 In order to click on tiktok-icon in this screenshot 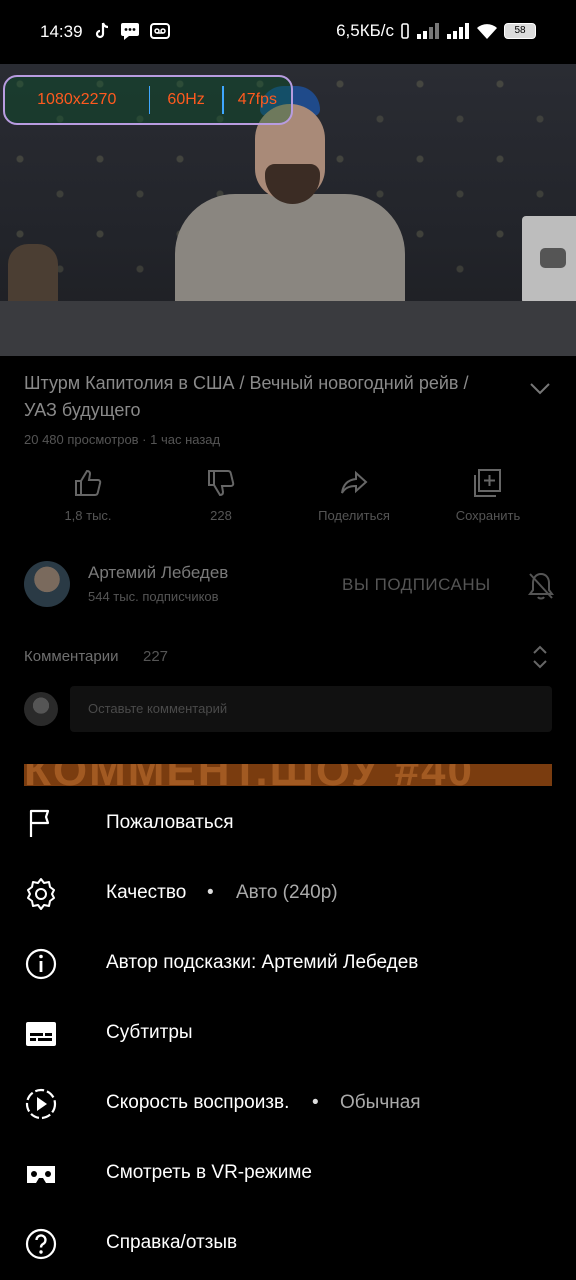, I will do `click(102, 30)`.